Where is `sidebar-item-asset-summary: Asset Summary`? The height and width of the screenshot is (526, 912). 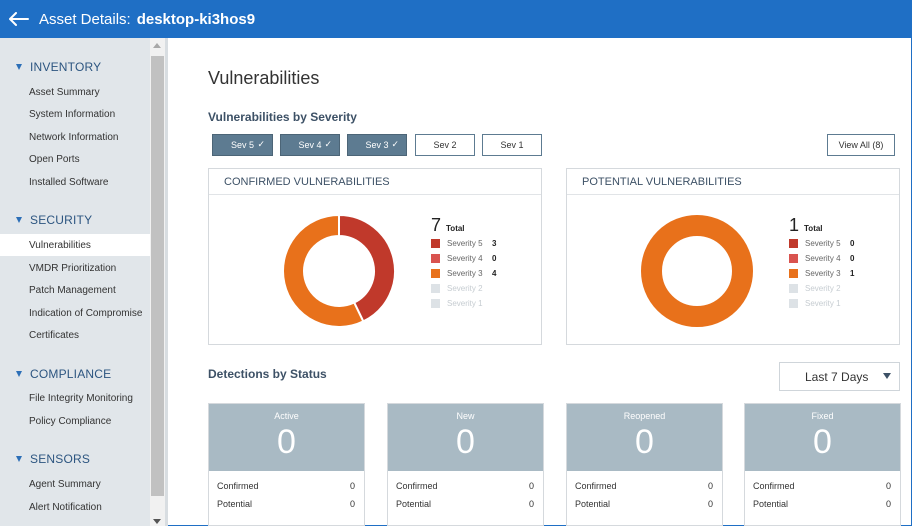
sidebar-item-asset-summary: Asset Summary is located at coordinates (75, 92).